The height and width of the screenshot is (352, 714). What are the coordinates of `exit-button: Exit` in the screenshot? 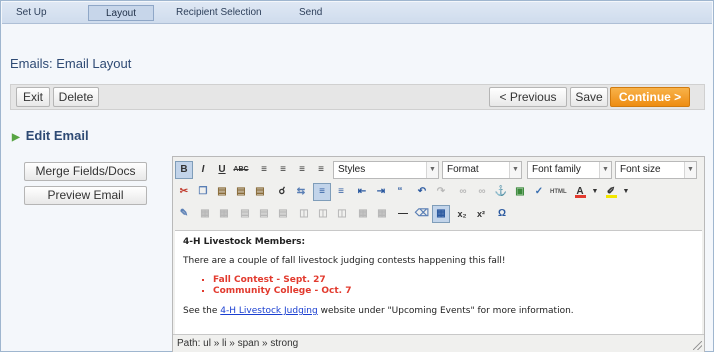 It's located at (33, 97).